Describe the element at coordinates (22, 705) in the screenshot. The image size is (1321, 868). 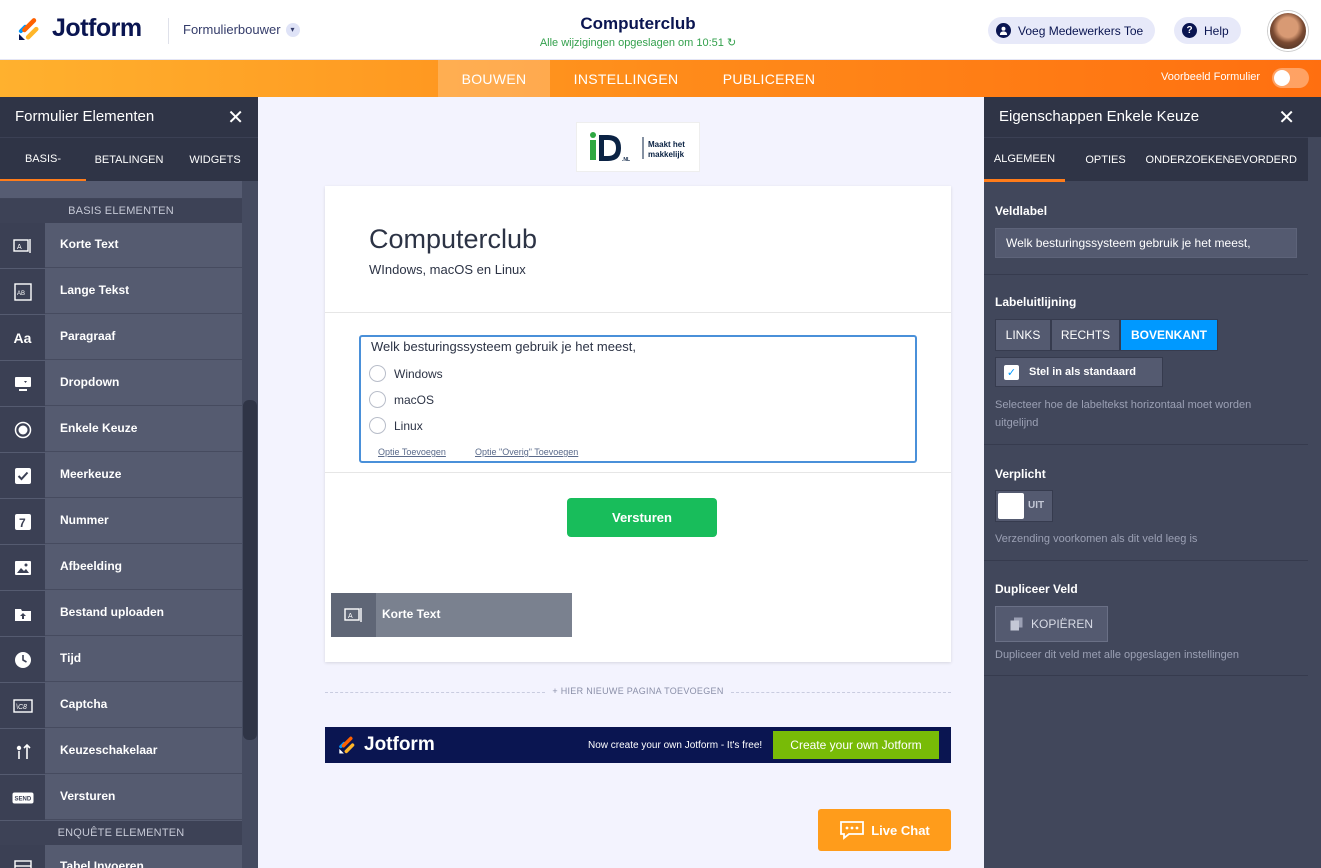
I see `captcha-icon: \C8` at that location.